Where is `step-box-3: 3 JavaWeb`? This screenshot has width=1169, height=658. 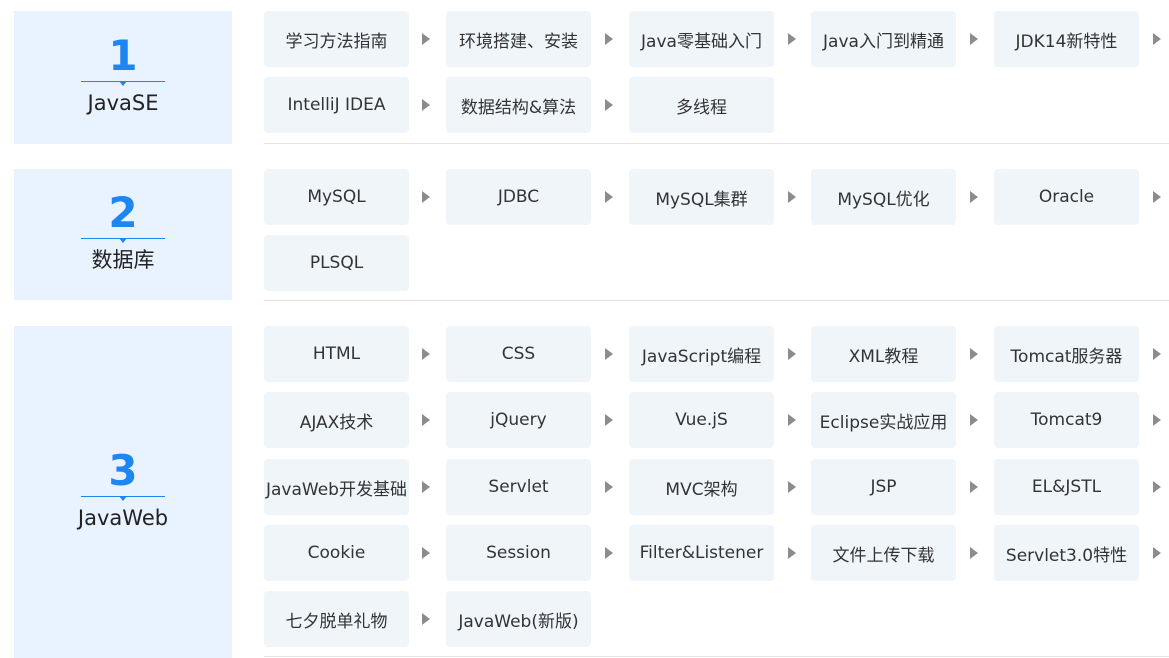
step-box-3: 3 JavaWeb is located at coordinates (123, 492).